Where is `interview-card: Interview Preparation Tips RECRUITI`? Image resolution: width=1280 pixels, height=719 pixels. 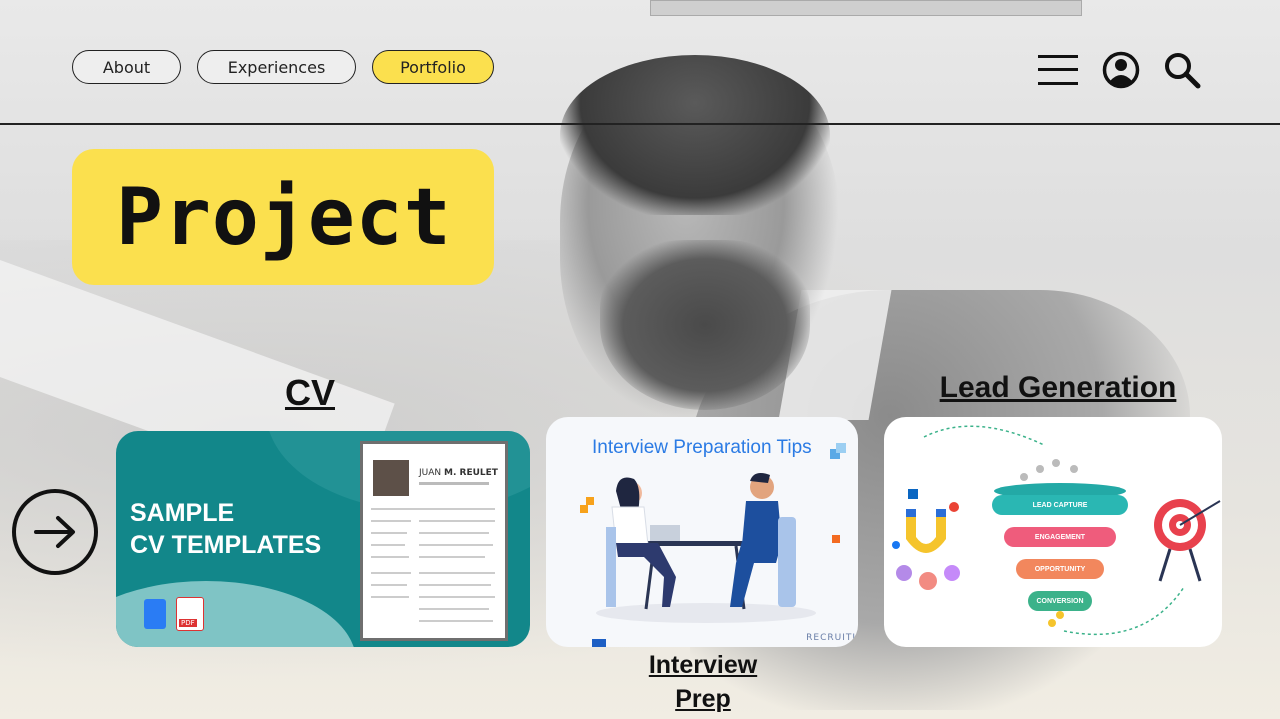
interview-card: Interview Preparation Tips RECRUITI is located at coordinates (702, 532).